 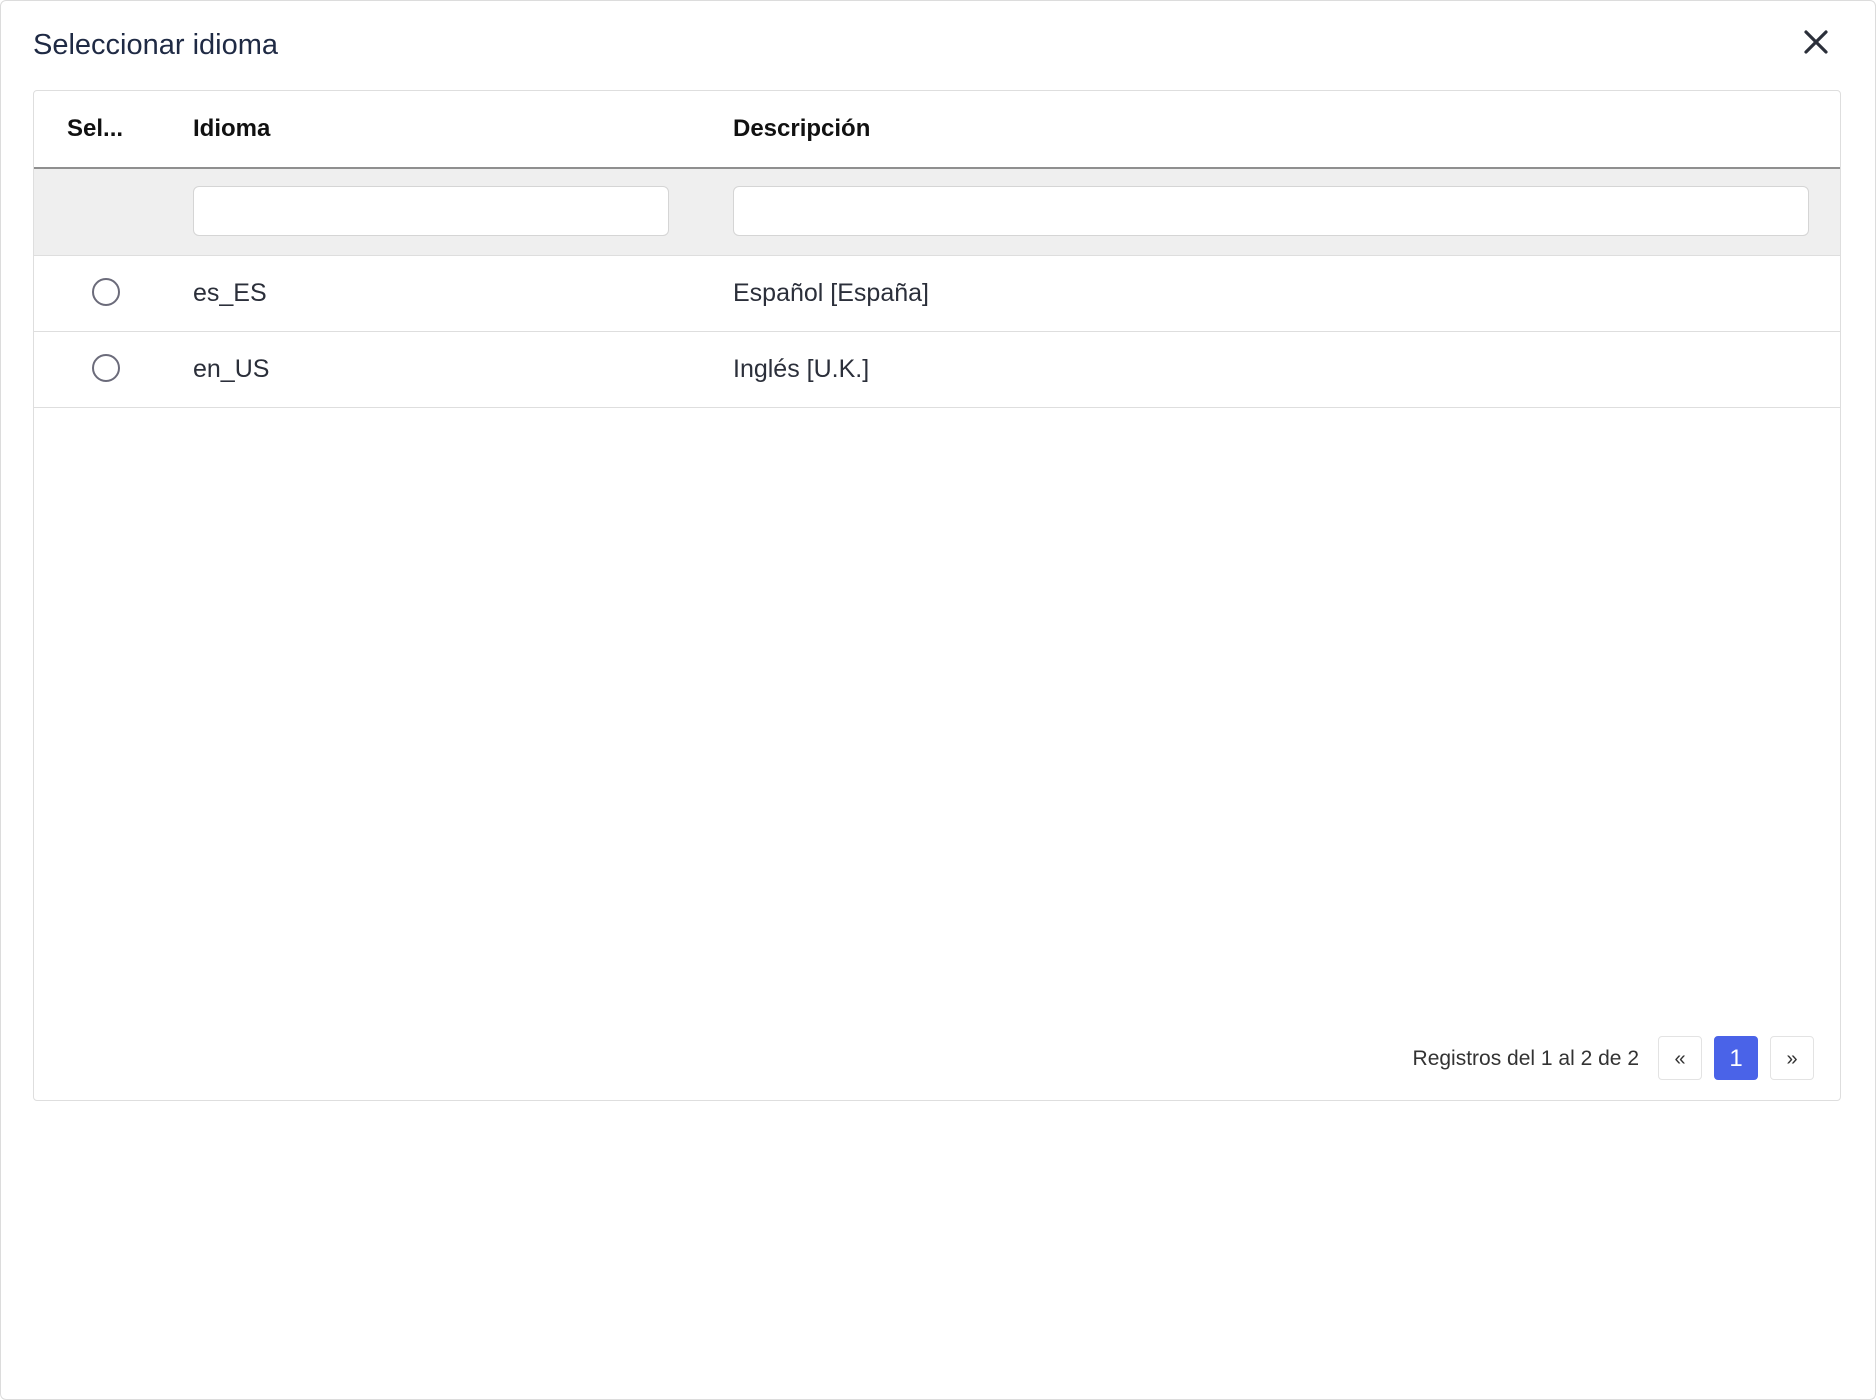 What do you see at coordinates (937, 130) in the screenshot?
I see `table-header: Sel... Idioma Descripción` at bounding box center [937, 130].